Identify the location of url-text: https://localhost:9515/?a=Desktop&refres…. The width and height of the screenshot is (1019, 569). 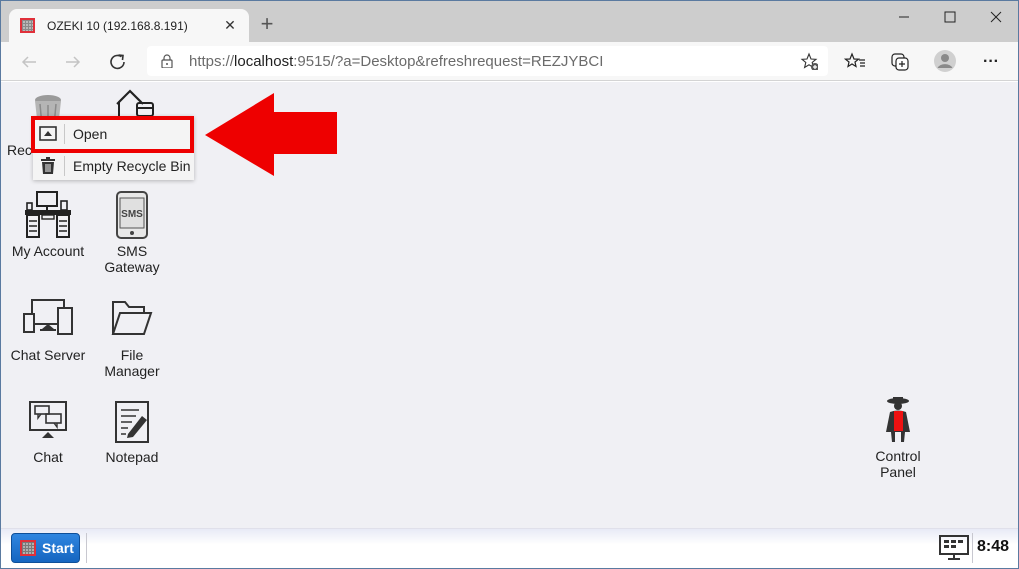
(396, 61).